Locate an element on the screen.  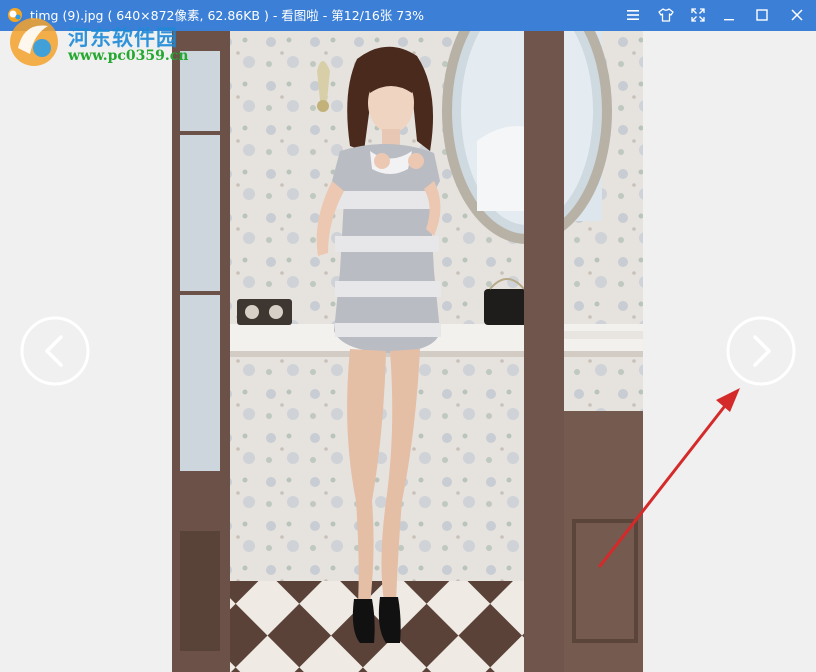
maximize-button is located at coordinates (762, 15).